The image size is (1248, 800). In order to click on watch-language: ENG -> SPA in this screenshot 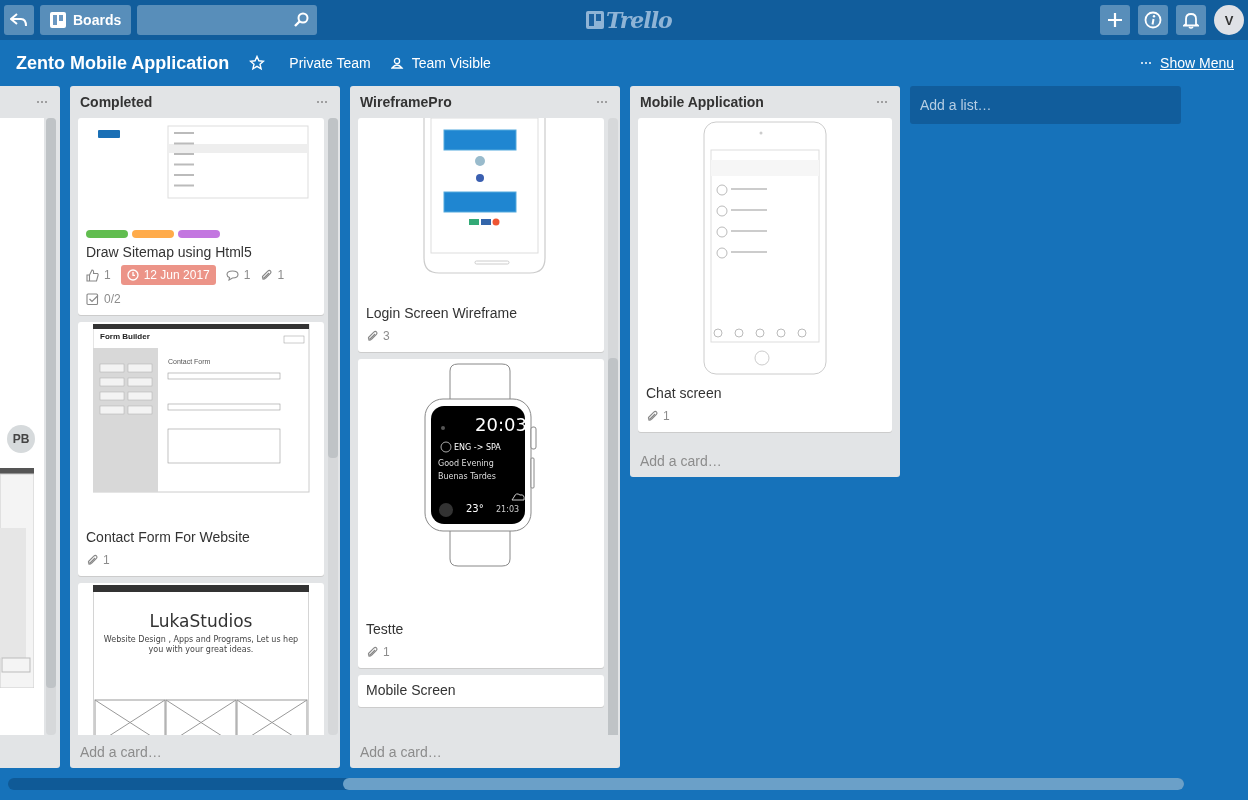, I will do `click(477, 447)`.